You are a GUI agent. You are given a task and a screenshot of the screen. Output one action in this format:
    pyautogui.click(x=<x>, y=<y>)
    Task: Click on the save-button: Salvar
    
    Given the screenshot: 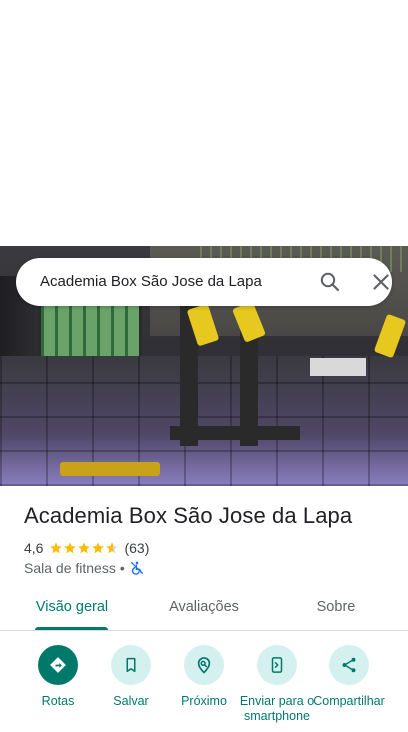 What is the action you would take?
    pyautogui.click(x=131, y=676)
    